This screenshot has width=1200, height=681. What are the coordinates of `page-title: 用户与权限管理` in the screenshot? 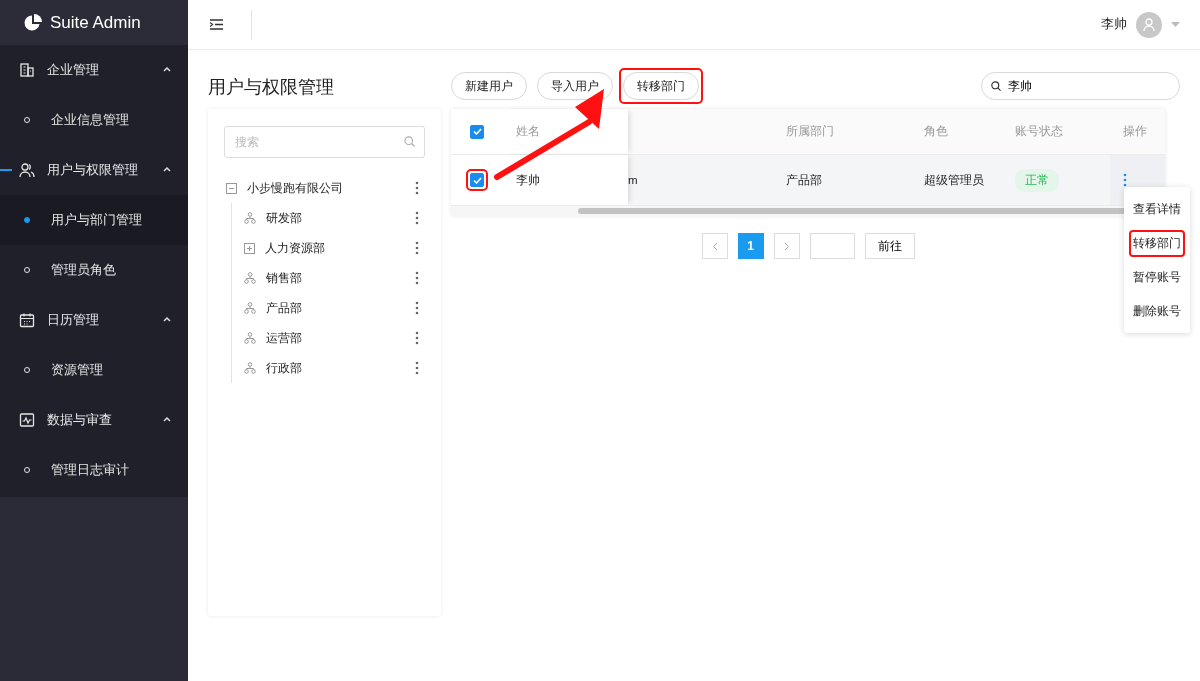 It's located at (271, 87).